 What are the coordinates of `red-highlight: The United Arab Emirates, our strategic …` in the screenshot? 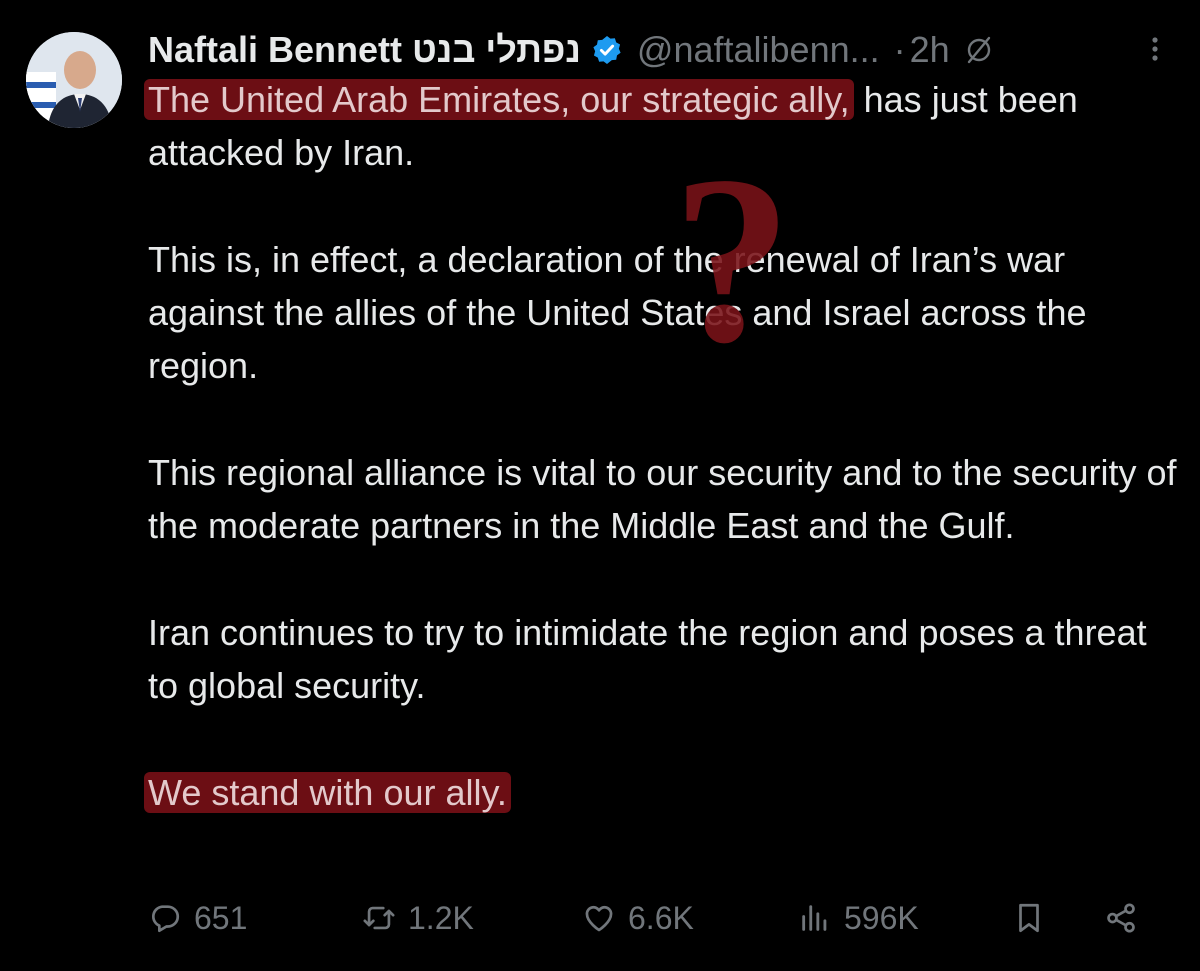 It's located at (499, 99).